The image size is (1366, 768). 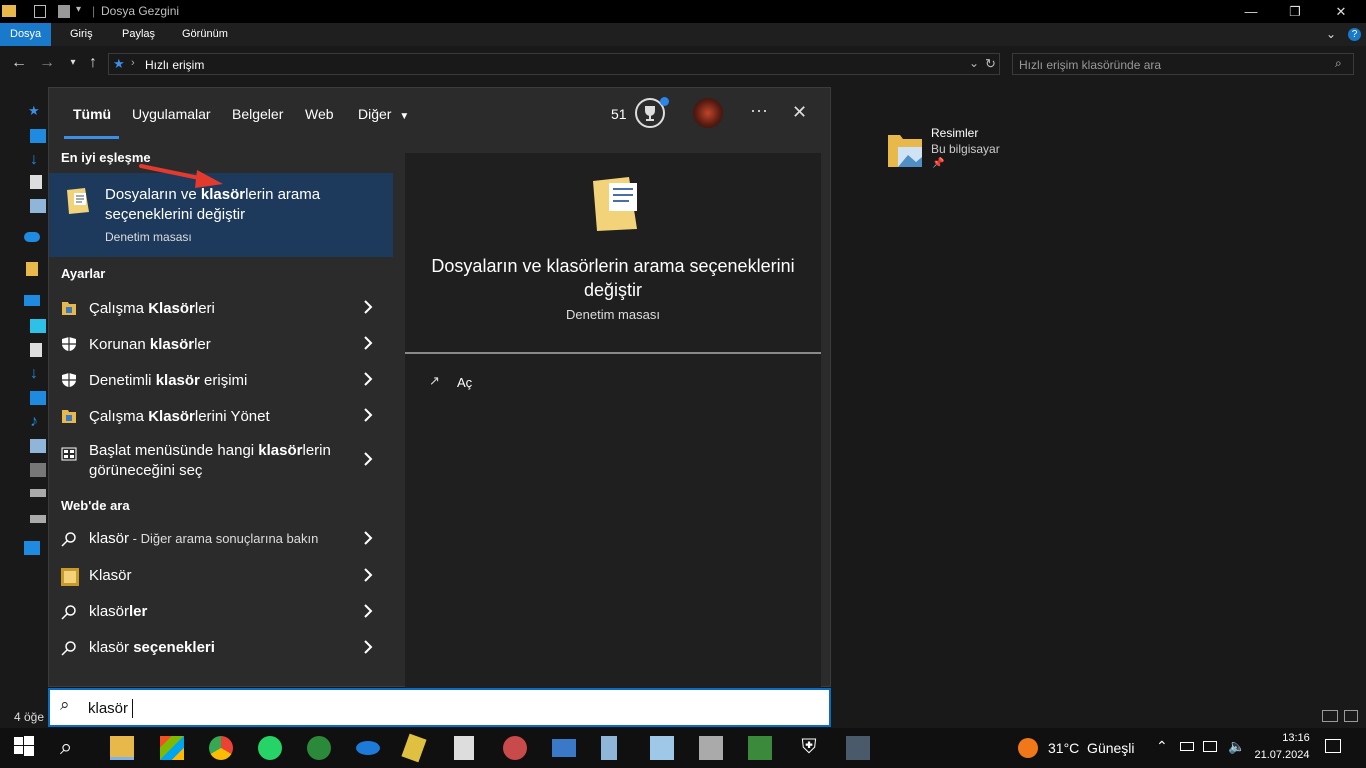 I want to click on item-name: Resimler, so click(x=955, y=133).